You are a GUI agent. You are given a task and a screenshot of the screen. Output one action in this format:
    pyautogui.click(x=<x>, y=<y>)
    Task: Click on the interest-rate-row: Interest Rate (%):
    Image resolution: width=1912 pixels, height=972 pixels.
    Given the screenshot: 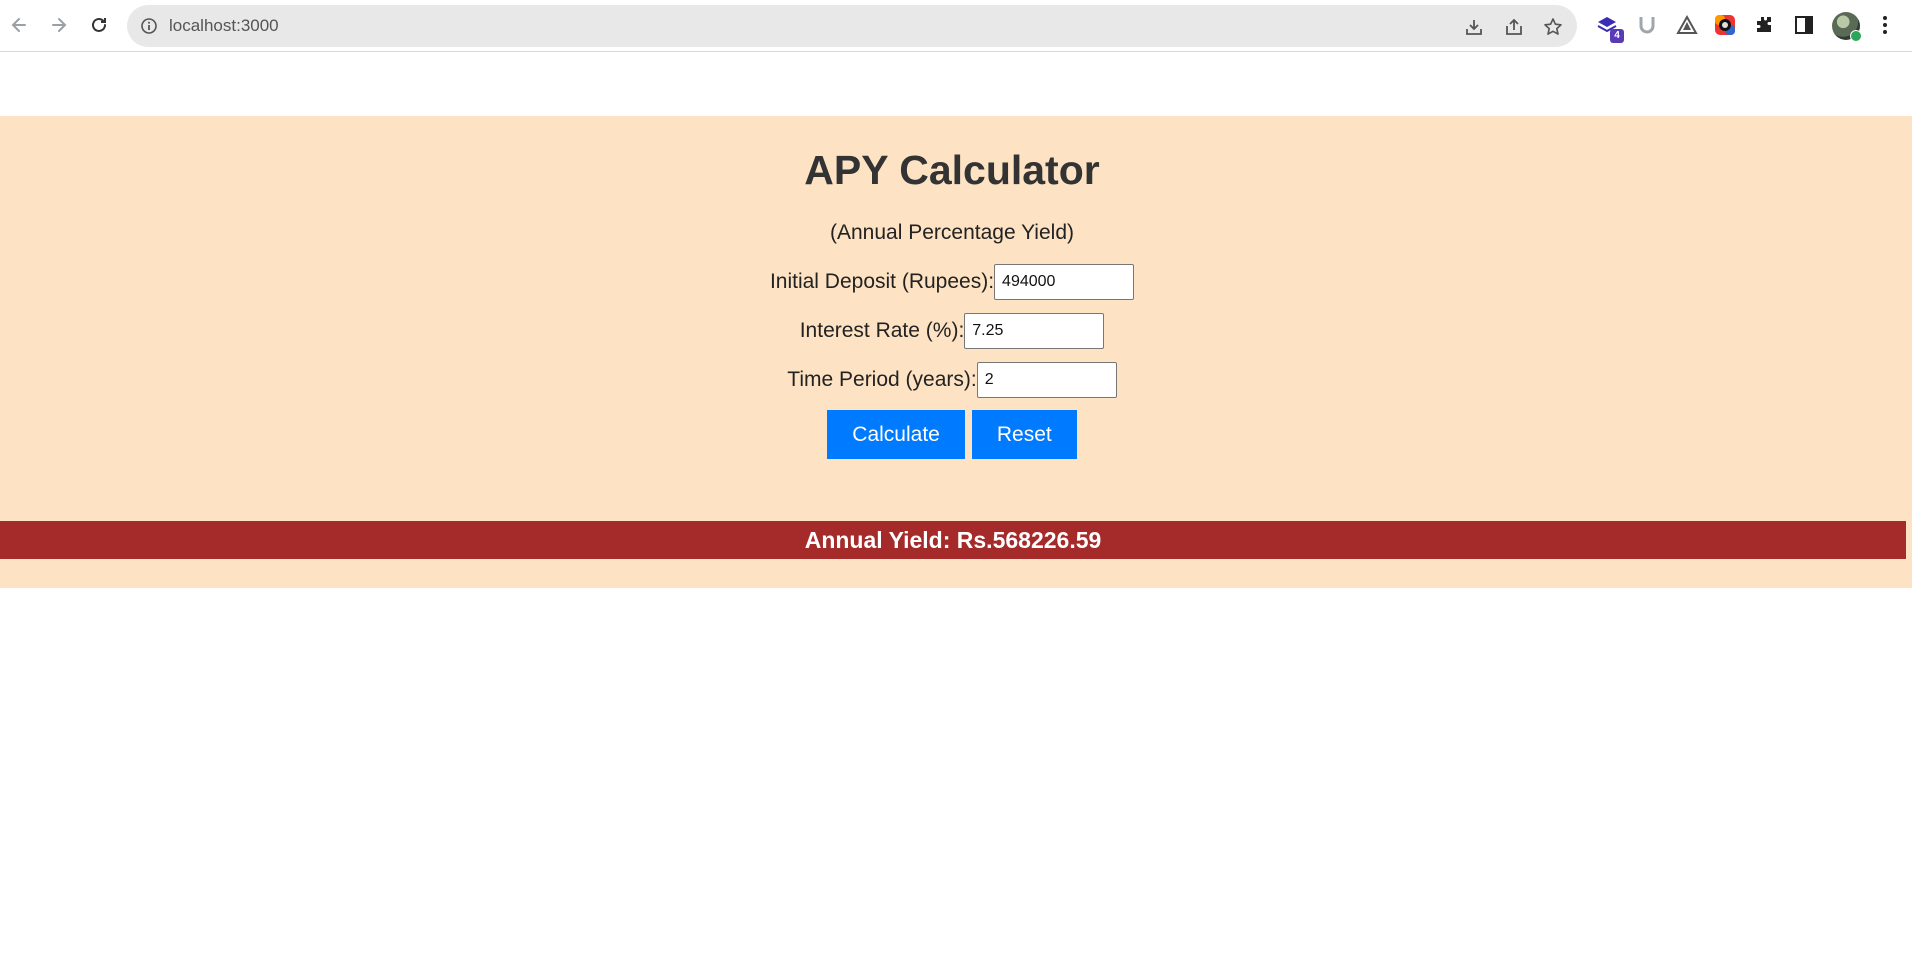 What is the action you would take?
    pyautogui.click(x=952, y=331)
    